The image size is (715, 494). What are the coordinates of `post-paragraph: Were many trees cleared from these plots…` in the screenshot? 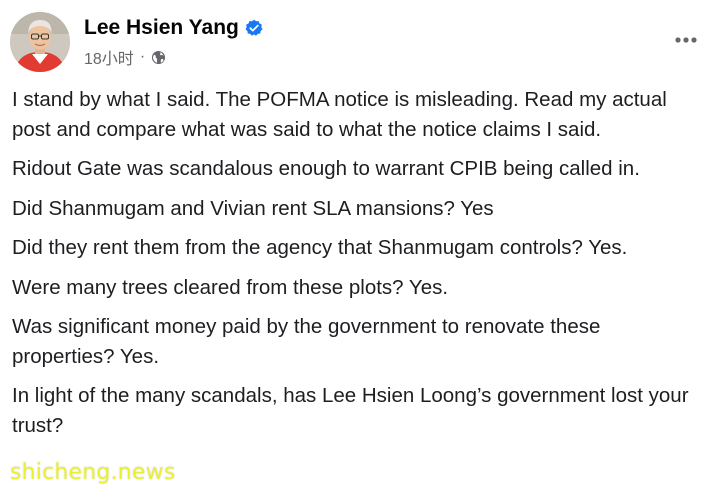 It's located at (230, 287).